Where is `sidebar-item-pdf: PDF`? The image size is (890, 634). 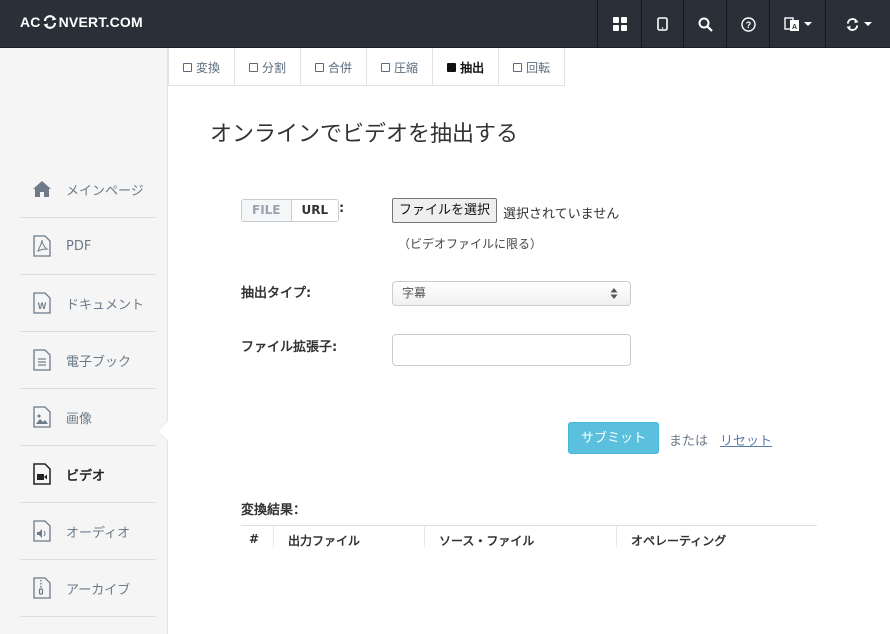 sidebar-item-pdf: PDF is located at coordinates (88, 246).